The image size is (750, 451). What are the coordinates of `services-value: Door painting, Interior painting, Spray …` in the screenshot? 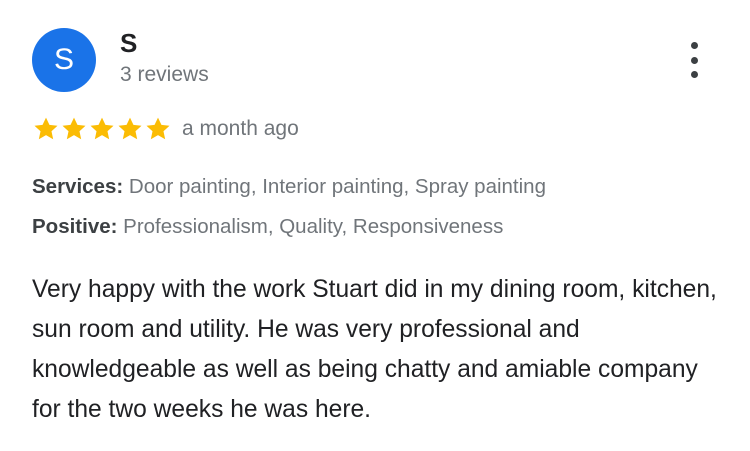 It's located at (337, 186).